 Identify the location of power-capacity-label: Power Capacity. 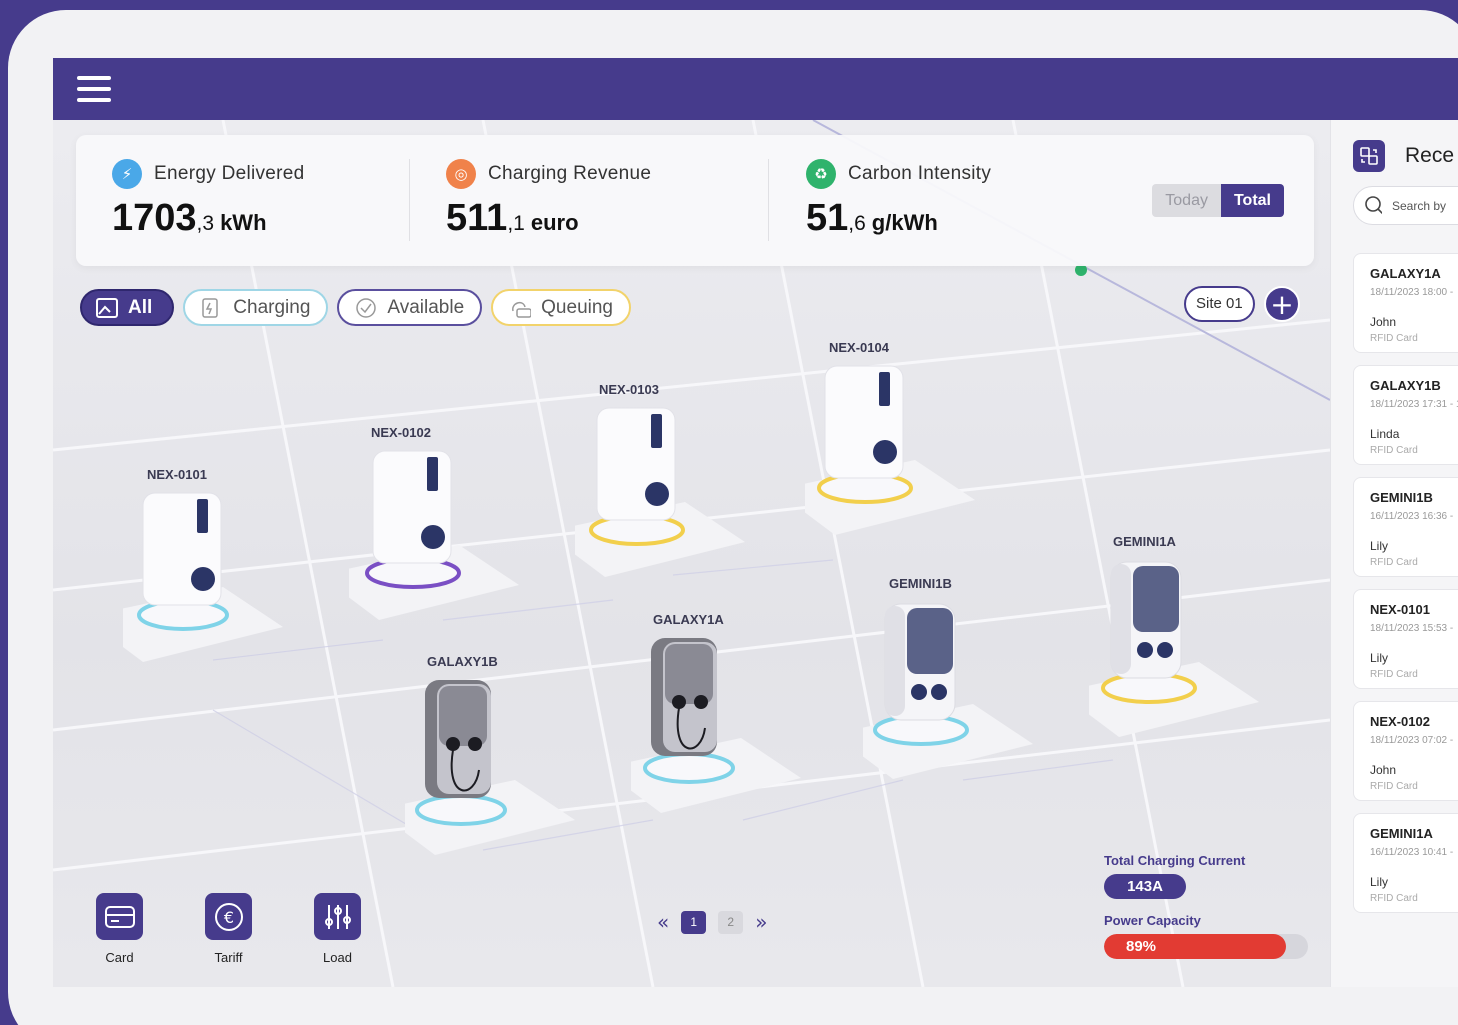
(1152, 920).